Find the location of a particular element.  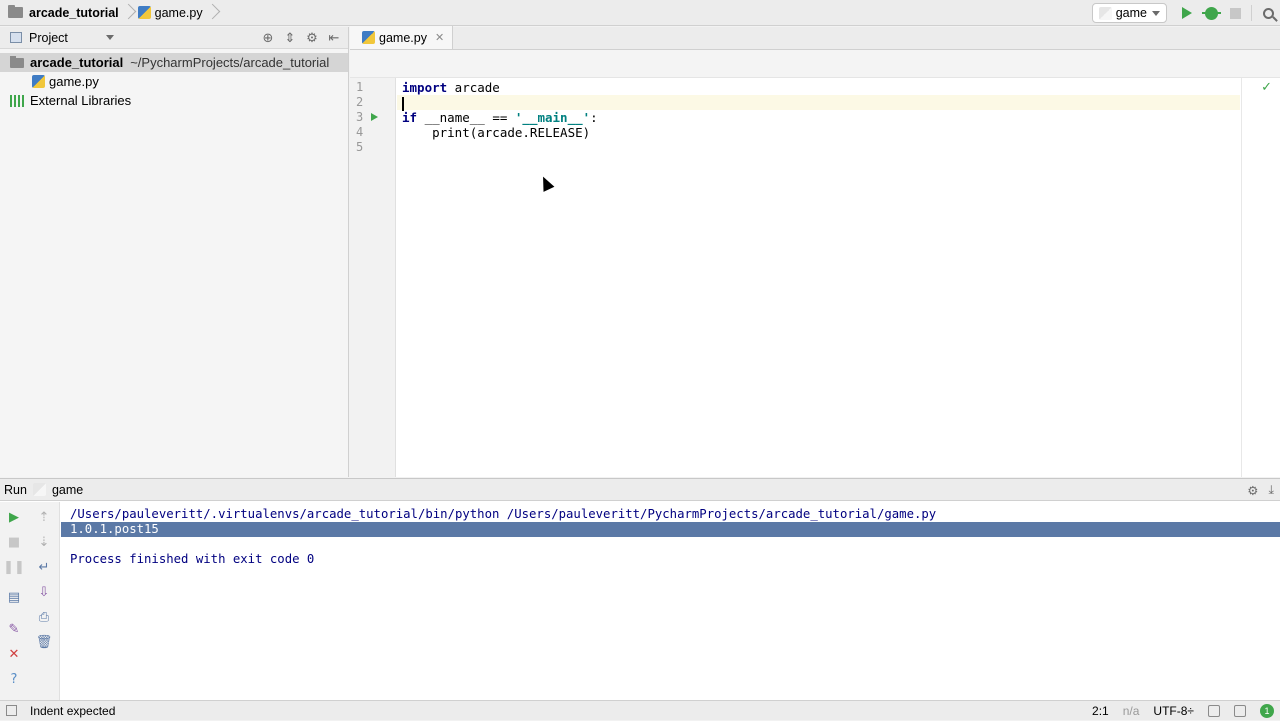

editor-tabs: game.py ✕ is located at coordinates (815, 38).